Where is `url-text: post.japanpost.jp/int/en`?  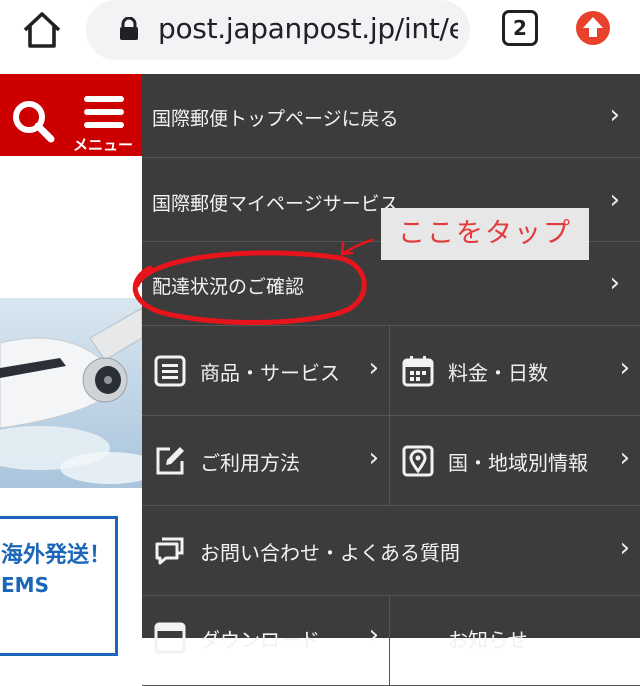
url-text: post.japanpost.jp/int/en is located at coordinates (308, 28).